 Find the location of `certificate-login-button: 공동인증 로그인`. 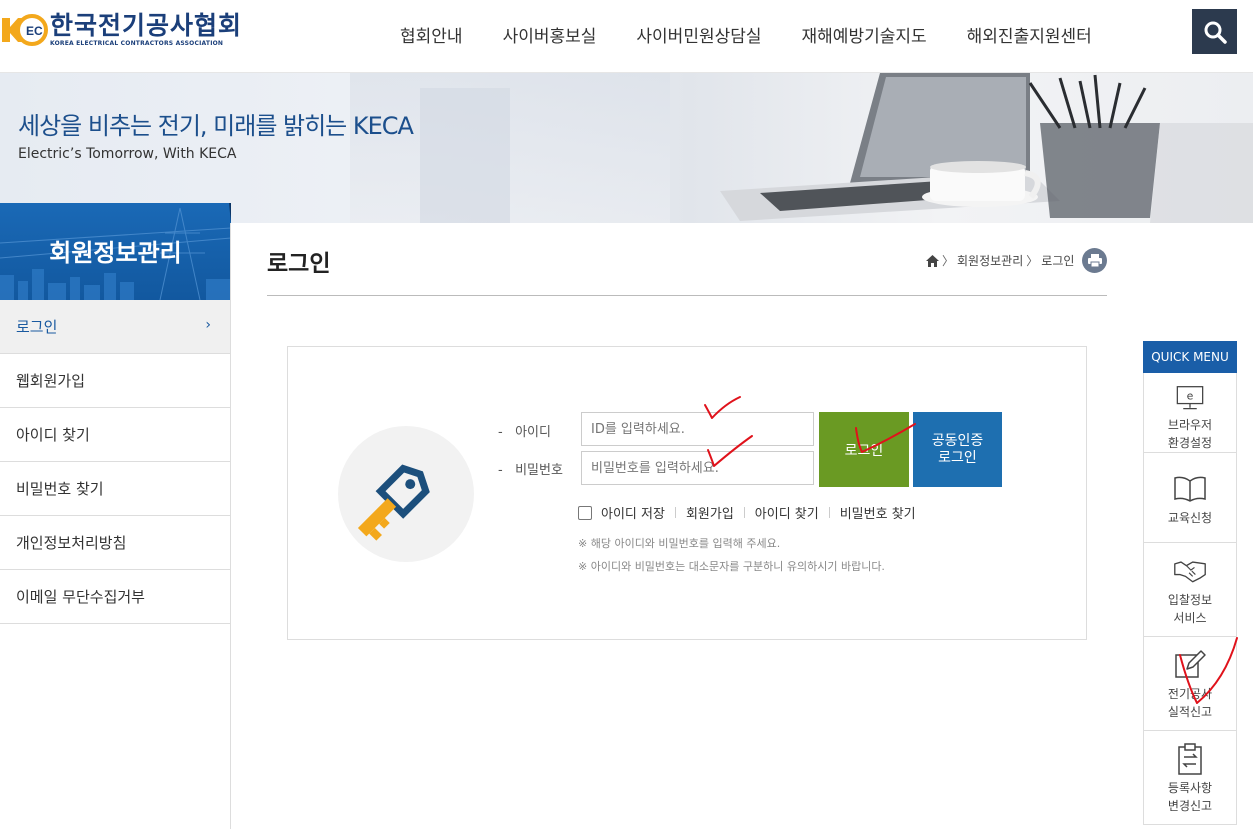

certificate-login-button: 공동인증 로그인 is located at coordinates (957, 449).